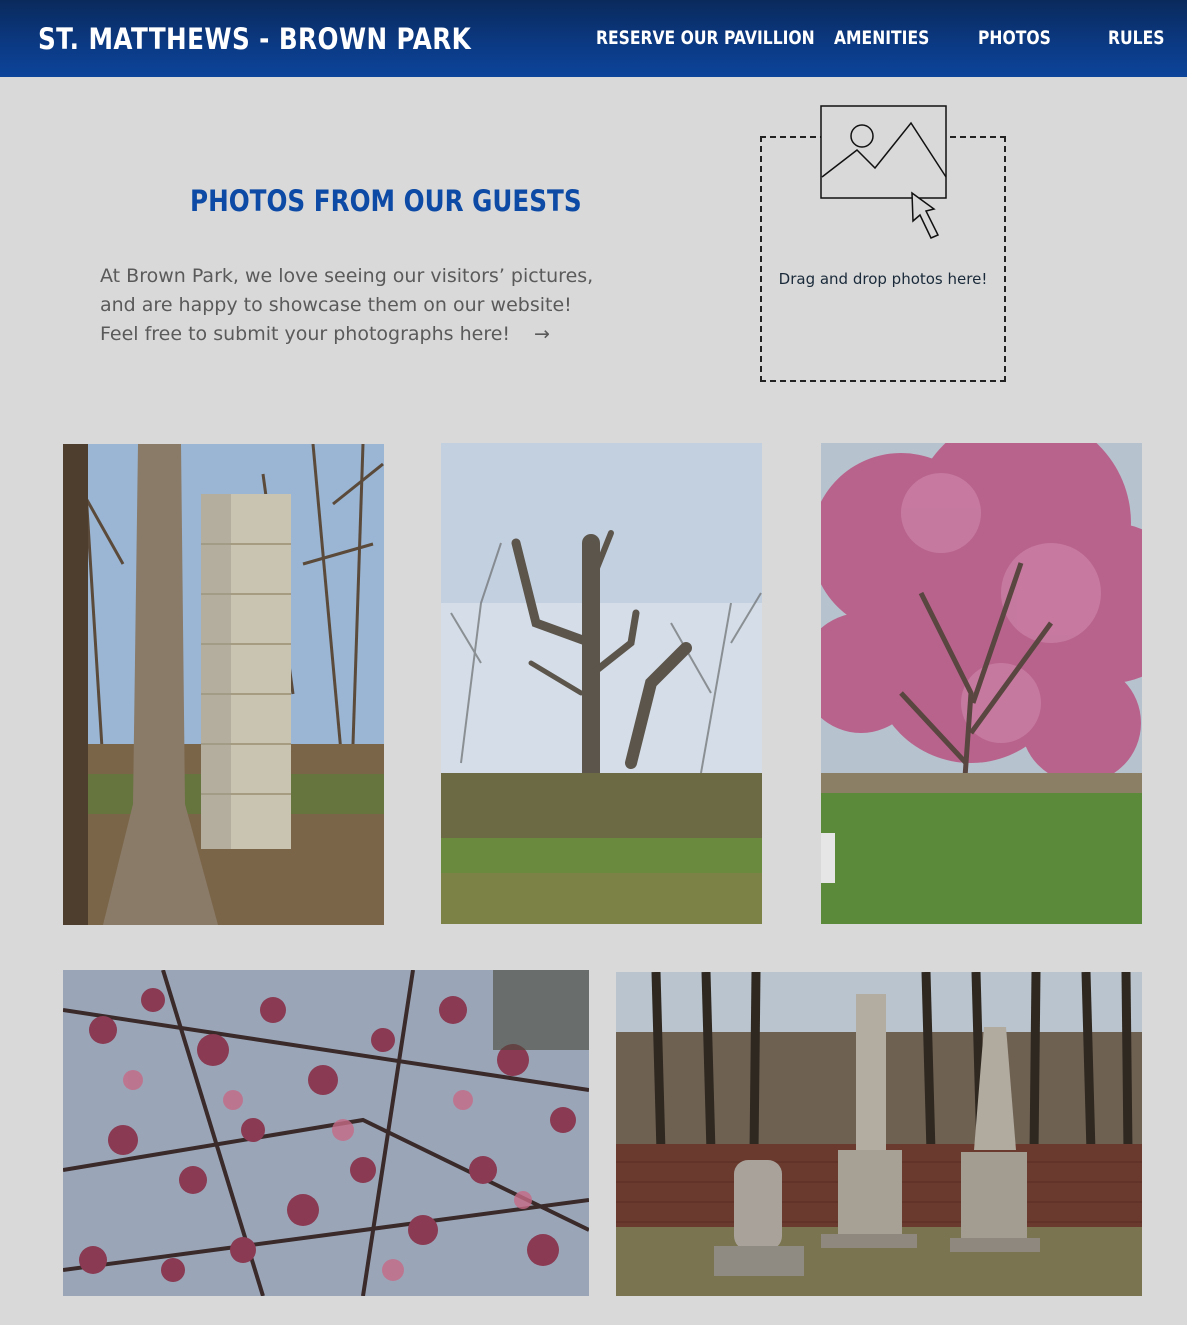 Image resolution: width=1187 pixels, height=1325 pixels. What do you see at coordinates (1136, 38) in the screenshot?
I see `nav-rules: RULES` at bounding box center [1136, 38].